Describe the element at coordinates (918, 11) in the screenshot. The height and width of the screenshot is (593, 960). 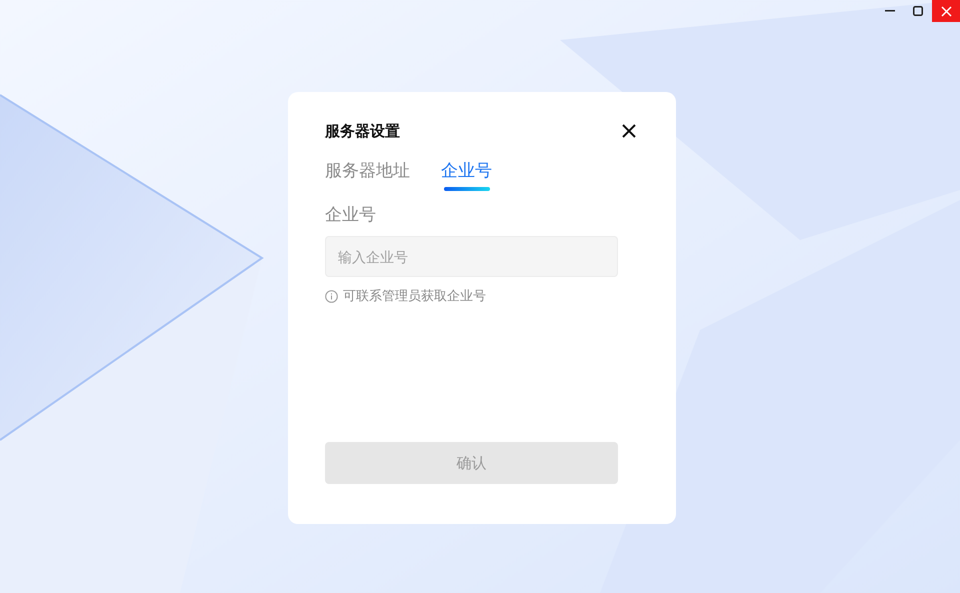
I see `maximize-icon` at that location.